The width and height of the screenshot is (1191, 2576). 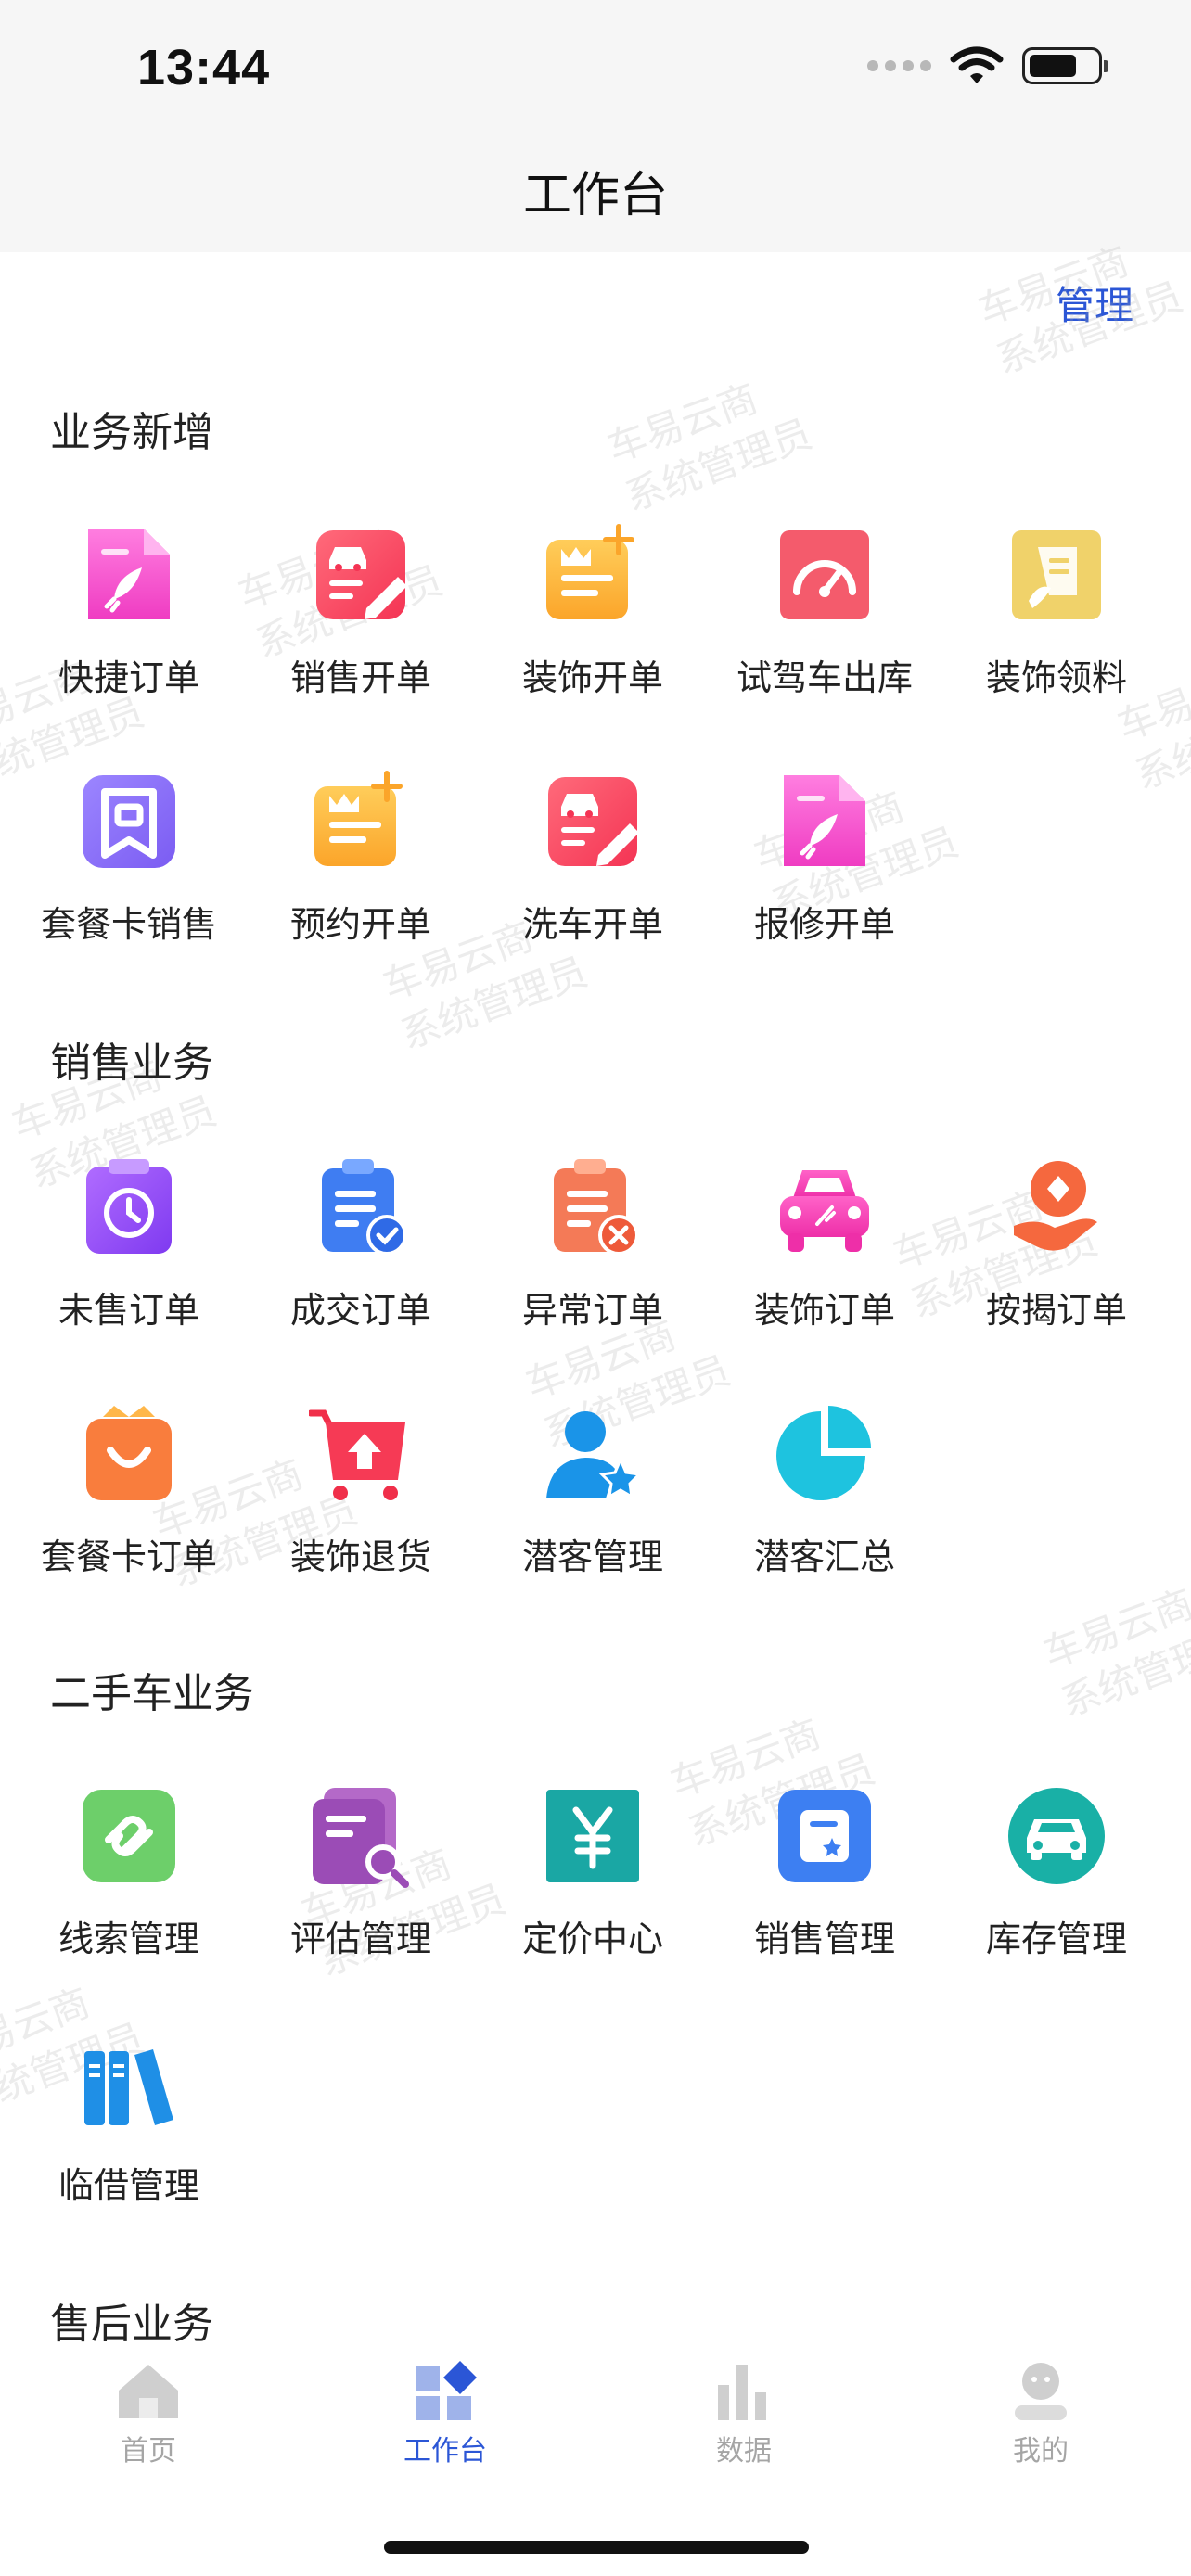 I want to click on home-icon, so click(x=148, y=2392).